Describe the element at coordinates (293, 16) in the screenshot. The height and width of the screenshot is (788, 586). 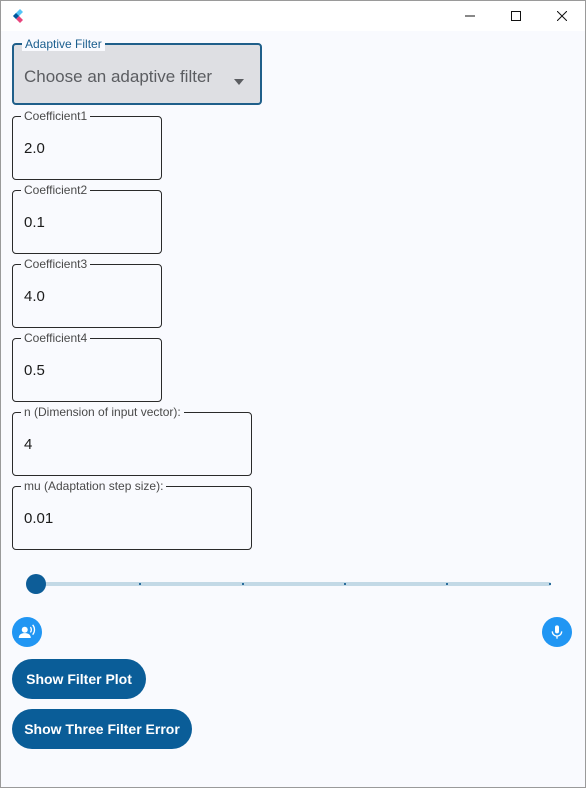
I see `title-bar` at that location.